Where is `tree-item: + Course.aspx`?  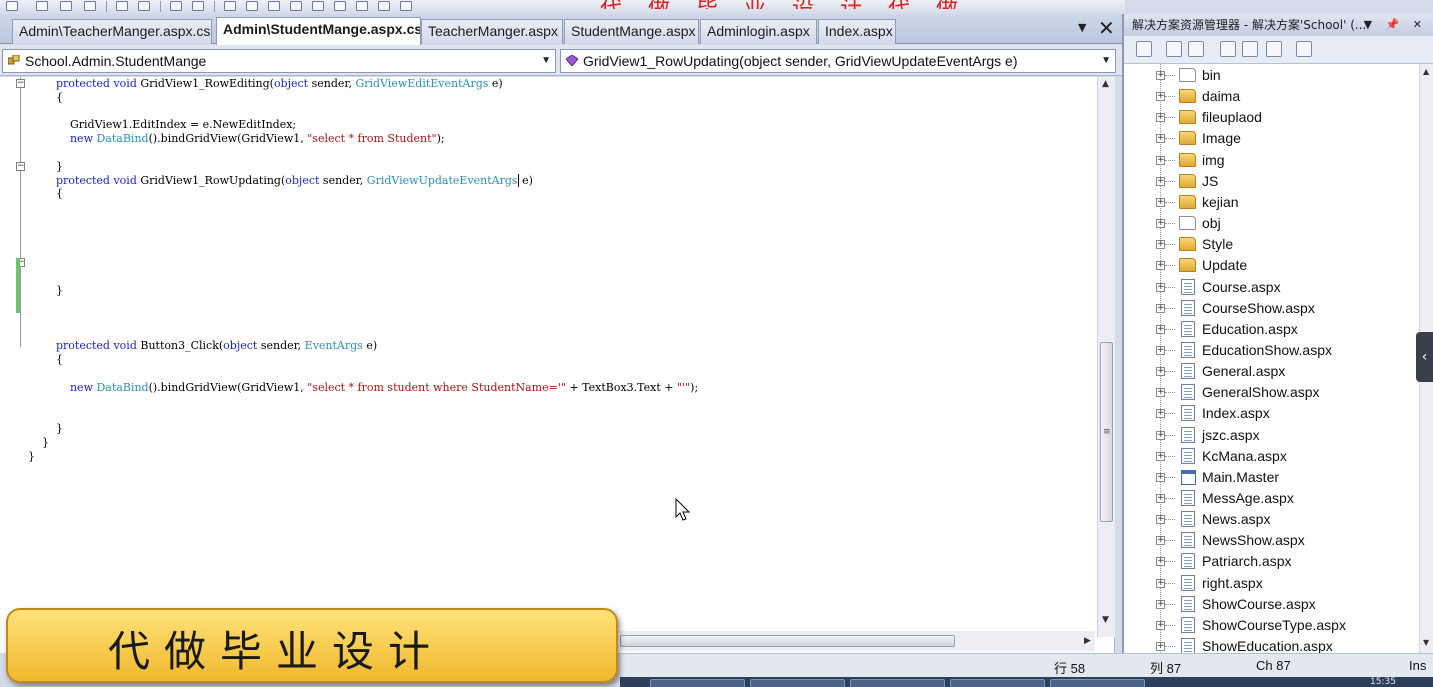
tree-item: + Course.aspx is located at coordinates (1271, 287).